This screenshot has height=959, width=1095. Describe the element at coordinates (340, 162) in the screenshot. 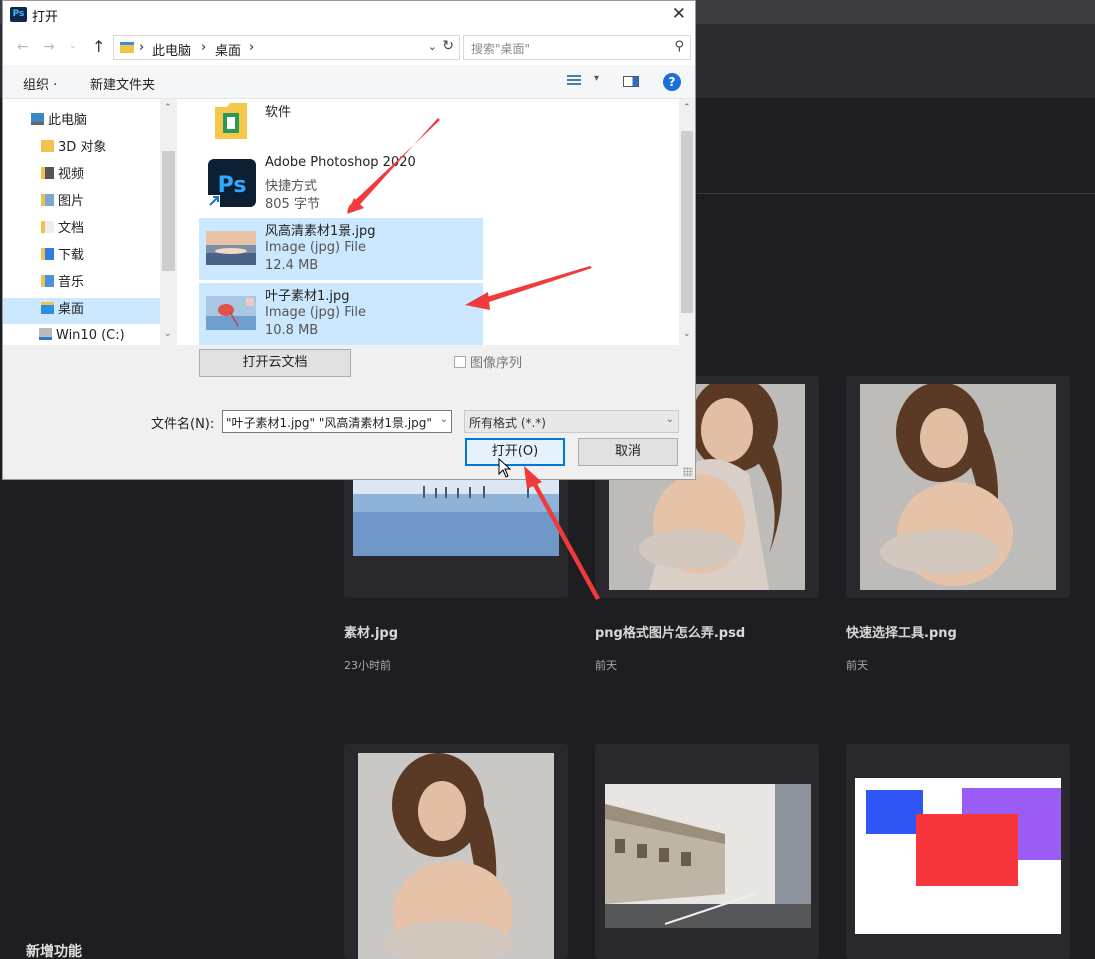

I see `file-name: Adobe Photoshop 2020` at that location.